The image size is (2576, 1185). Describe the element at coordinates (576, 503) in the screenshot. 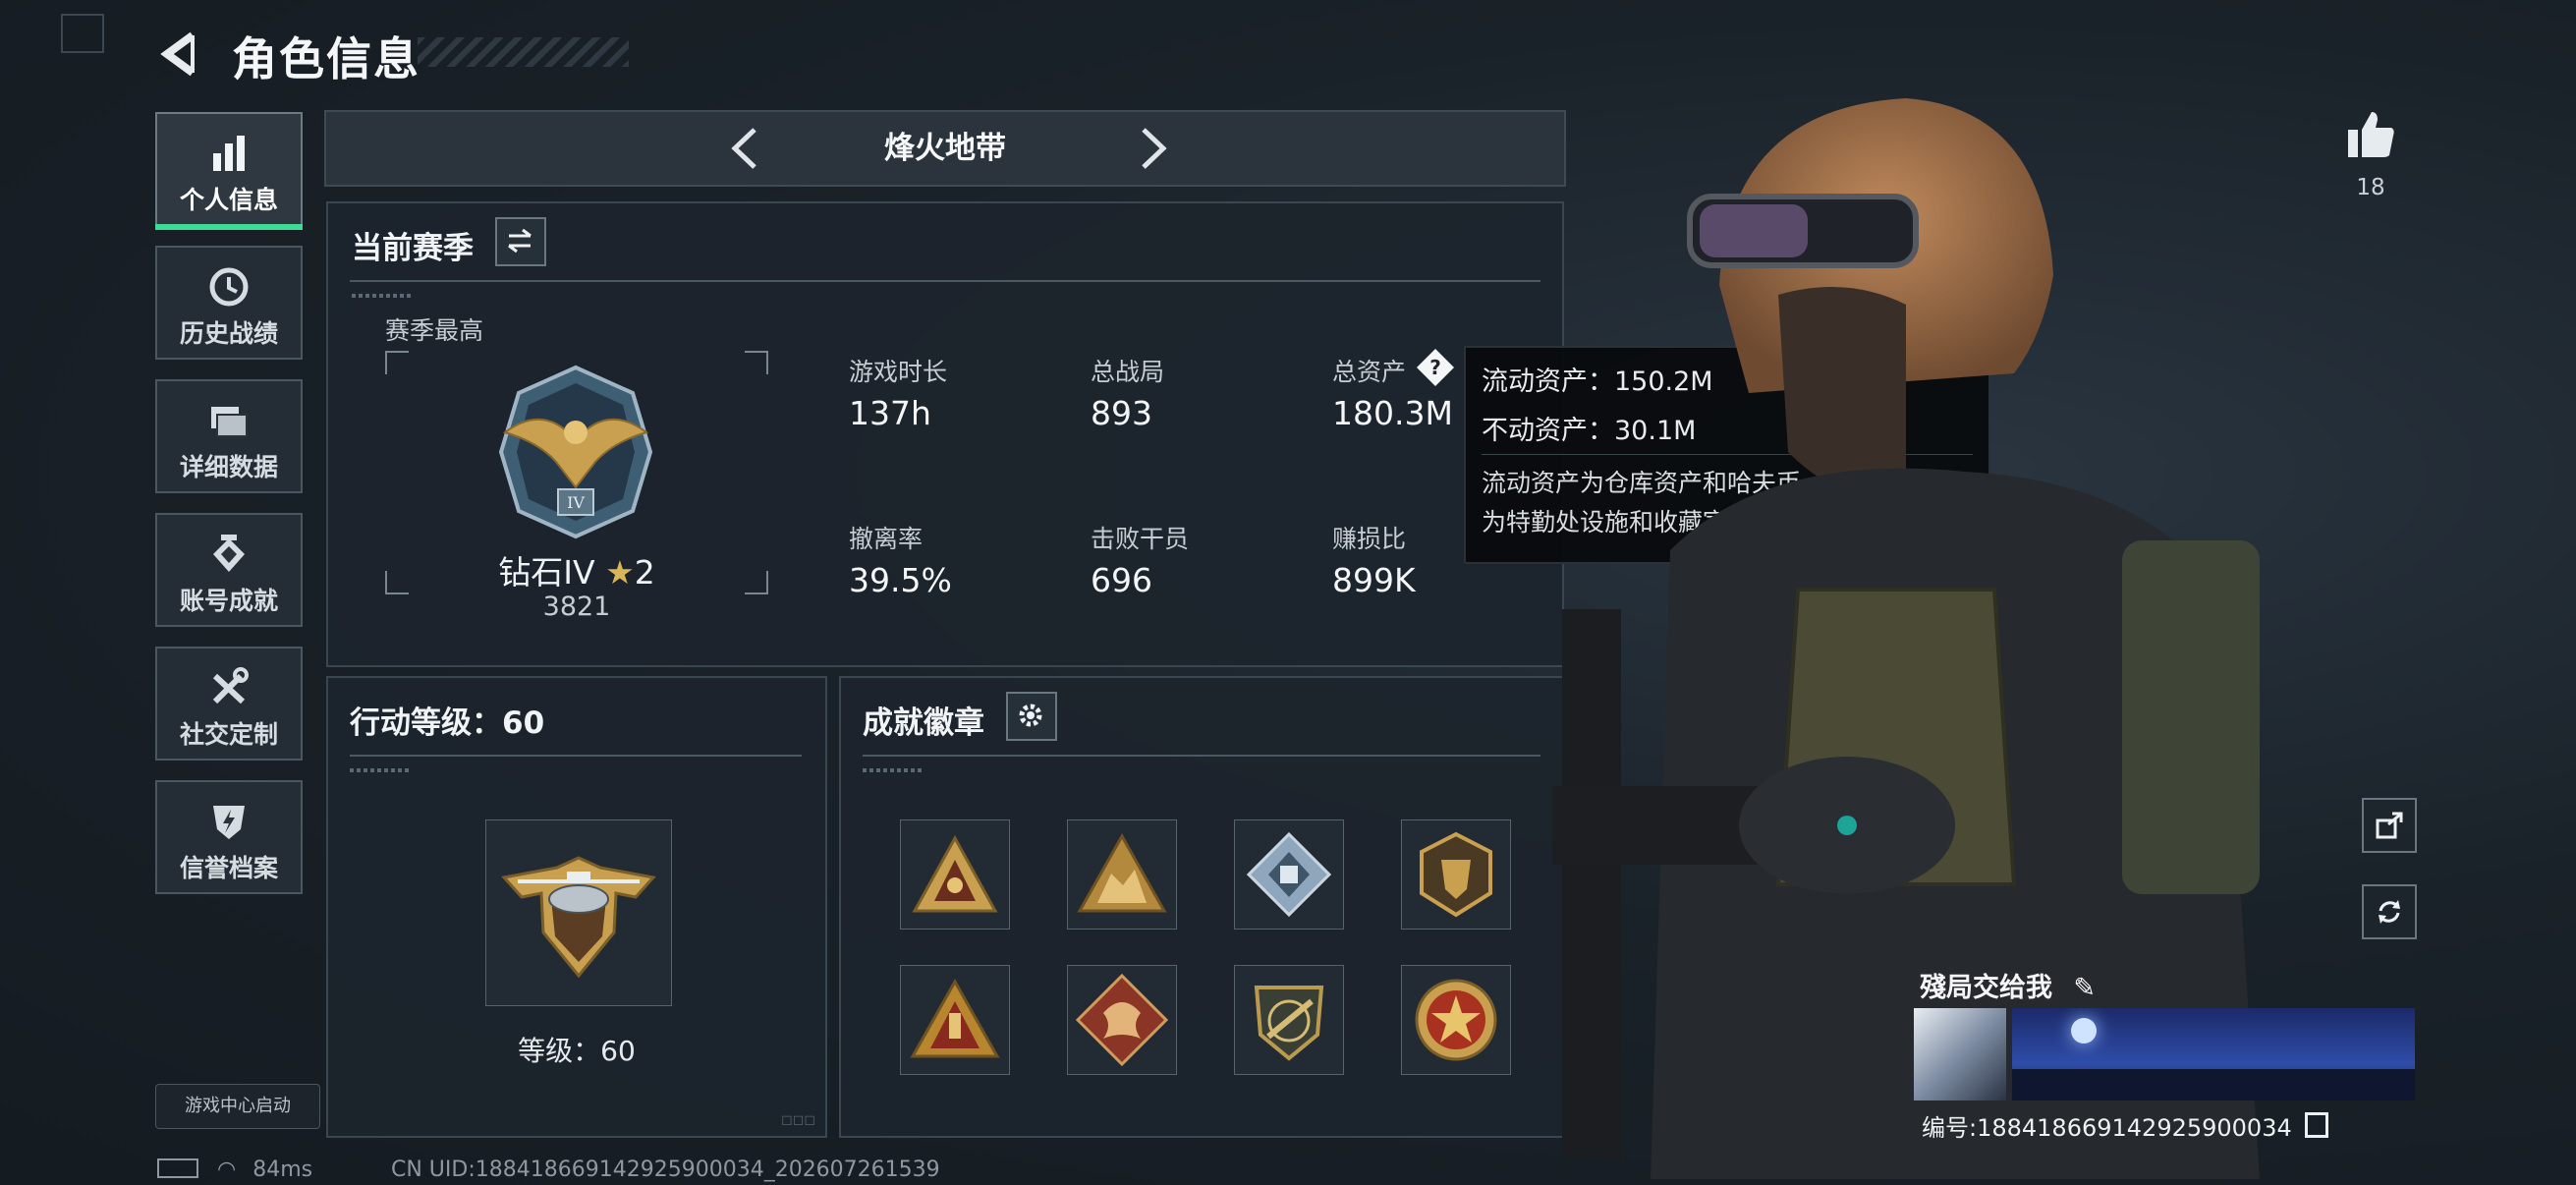

I see `svg-text: IV` at that location.